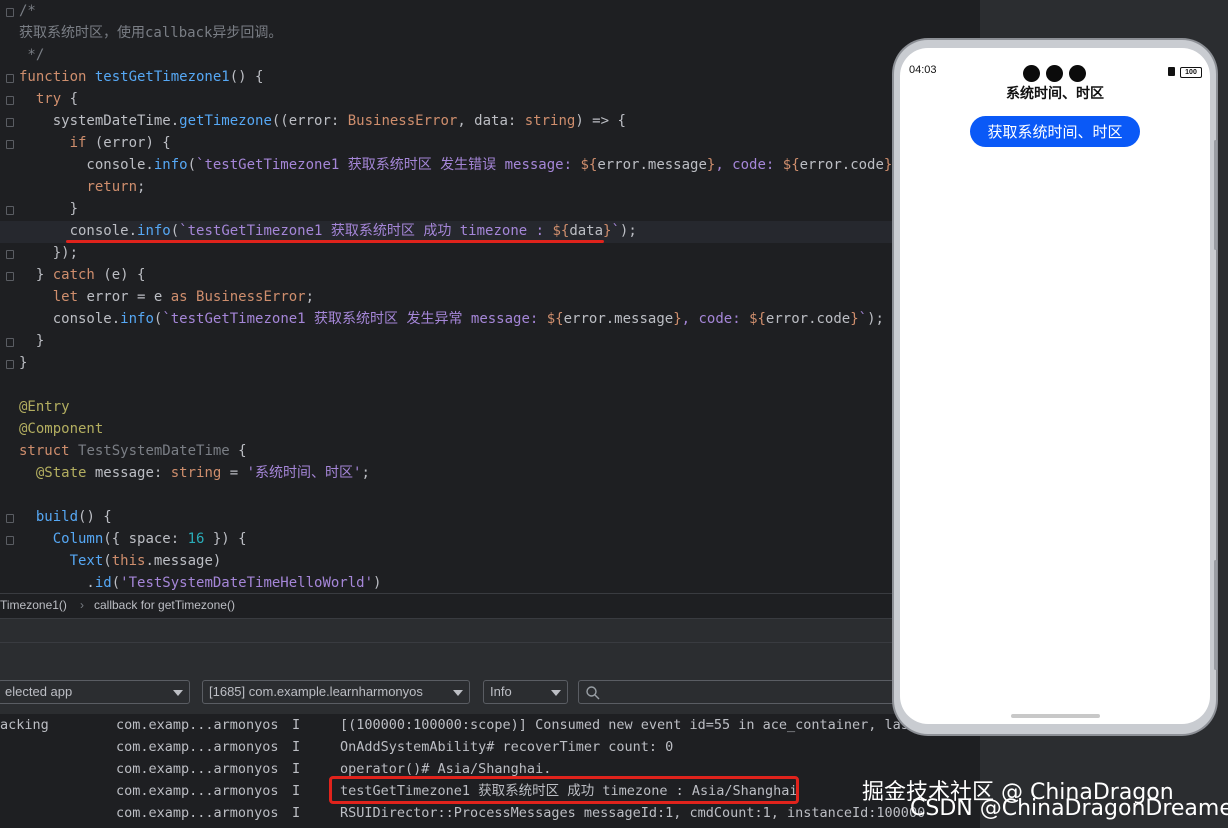 Image resolution: width=1228 pixels, height=828 pixels. Describe the element at coordinates (154, 451) in the screenshot. I see `code-token: TestSystemDateTime` at that location.